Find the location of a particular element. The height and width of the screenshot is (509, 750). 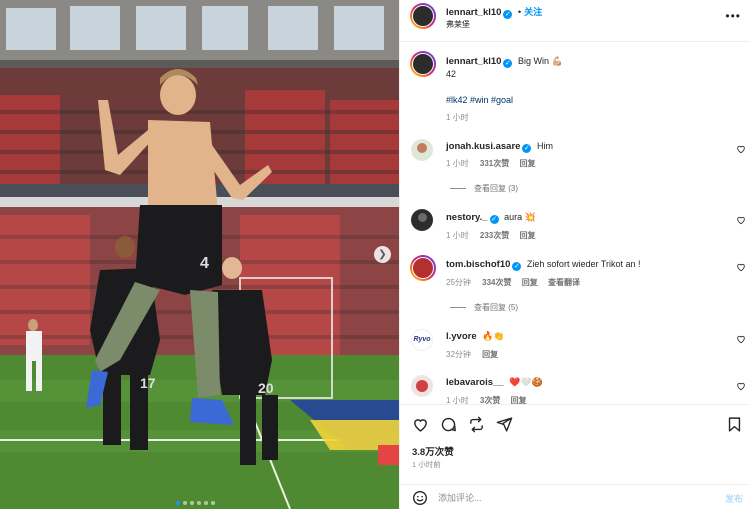

comment-time: 25分钟 is located at coordinates (458, 282).